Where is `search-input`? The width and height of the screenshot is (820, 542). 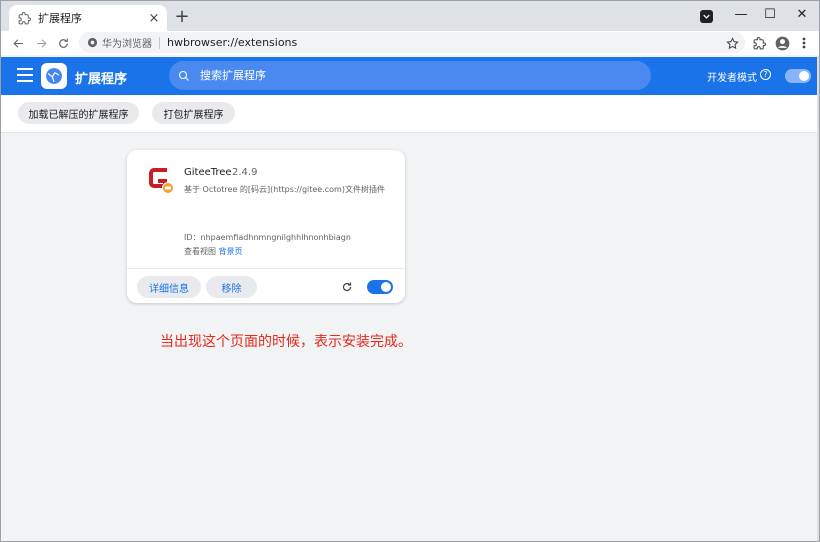 search-input is located at coordinates (408, 75).